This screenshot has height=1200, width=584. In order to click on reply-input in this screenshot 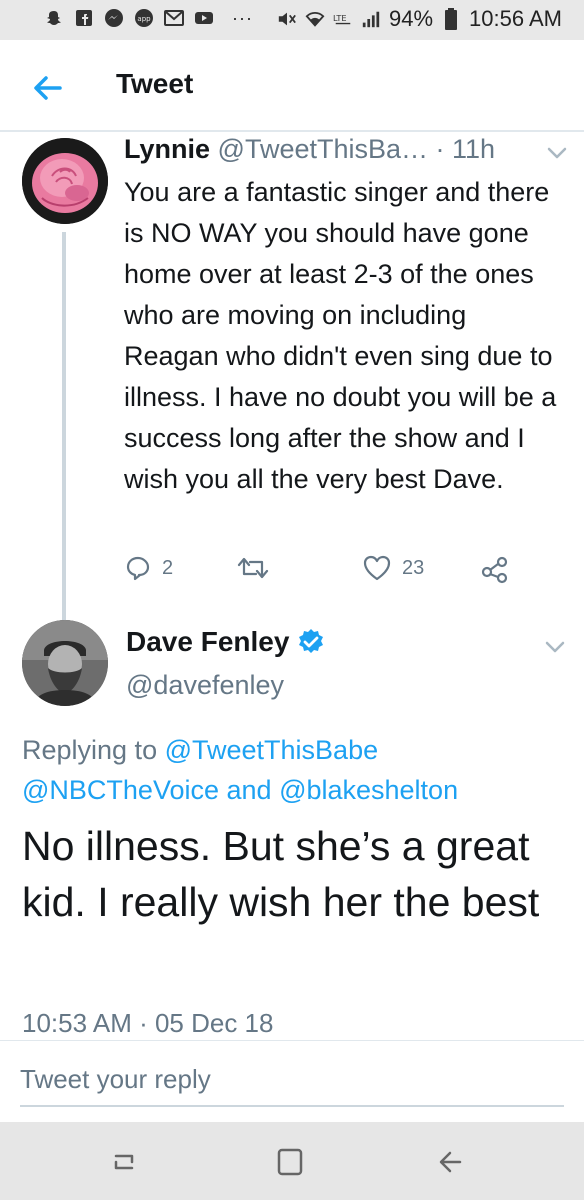, I will do `click(292, 1080)`.